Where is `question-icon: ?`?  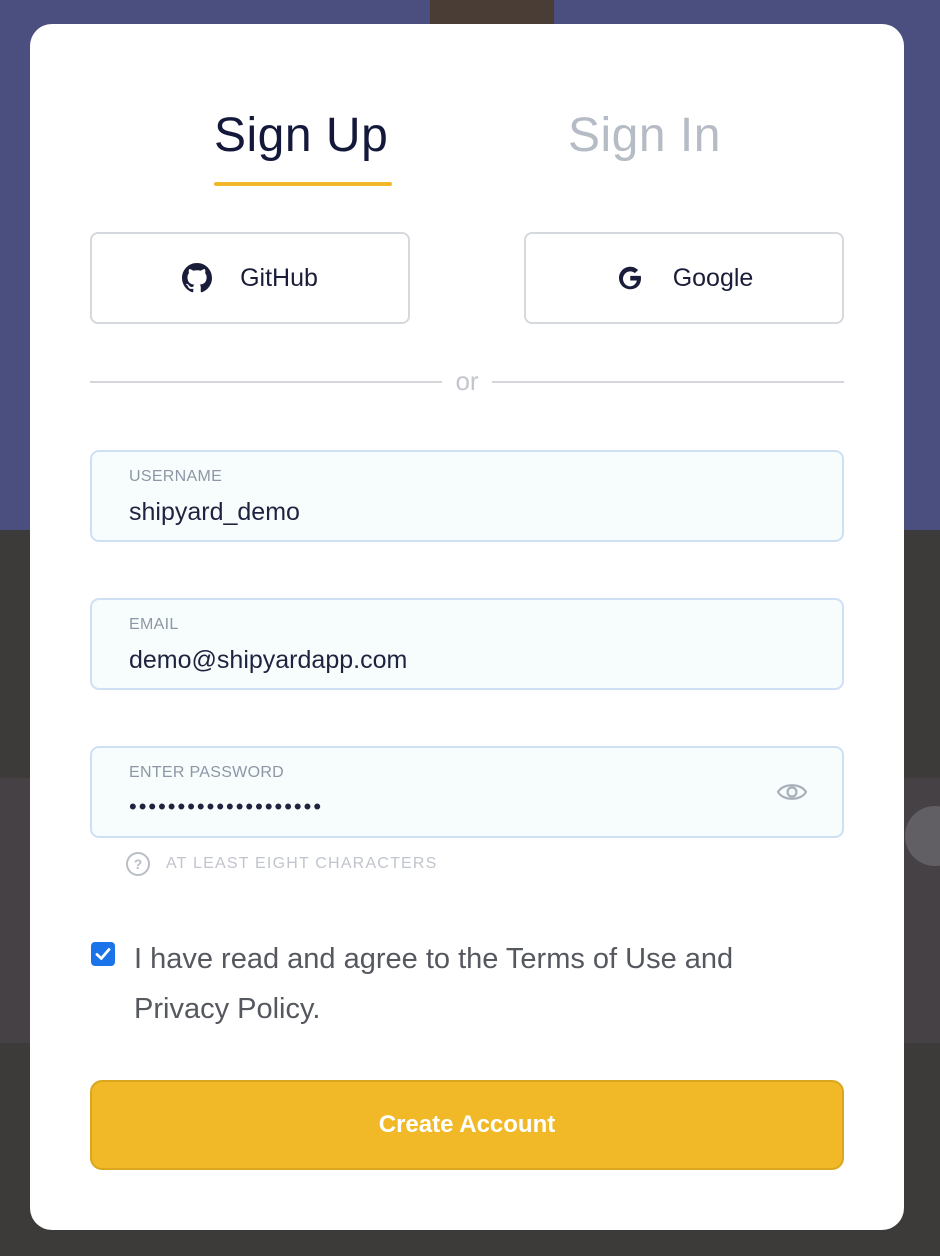
question-icon: ? is located at coordinates (138, 864).